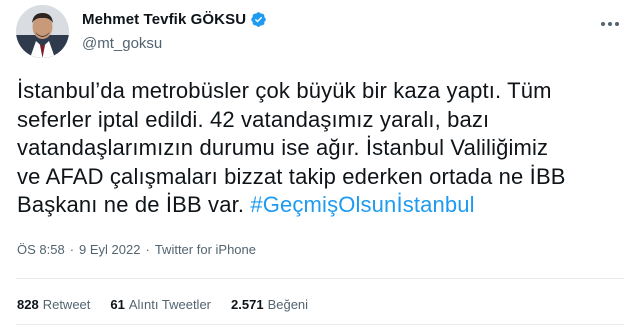  Describe the element at coordinates (247, 304) in the screenshot. I see `likes-count: 2.571` at that location.